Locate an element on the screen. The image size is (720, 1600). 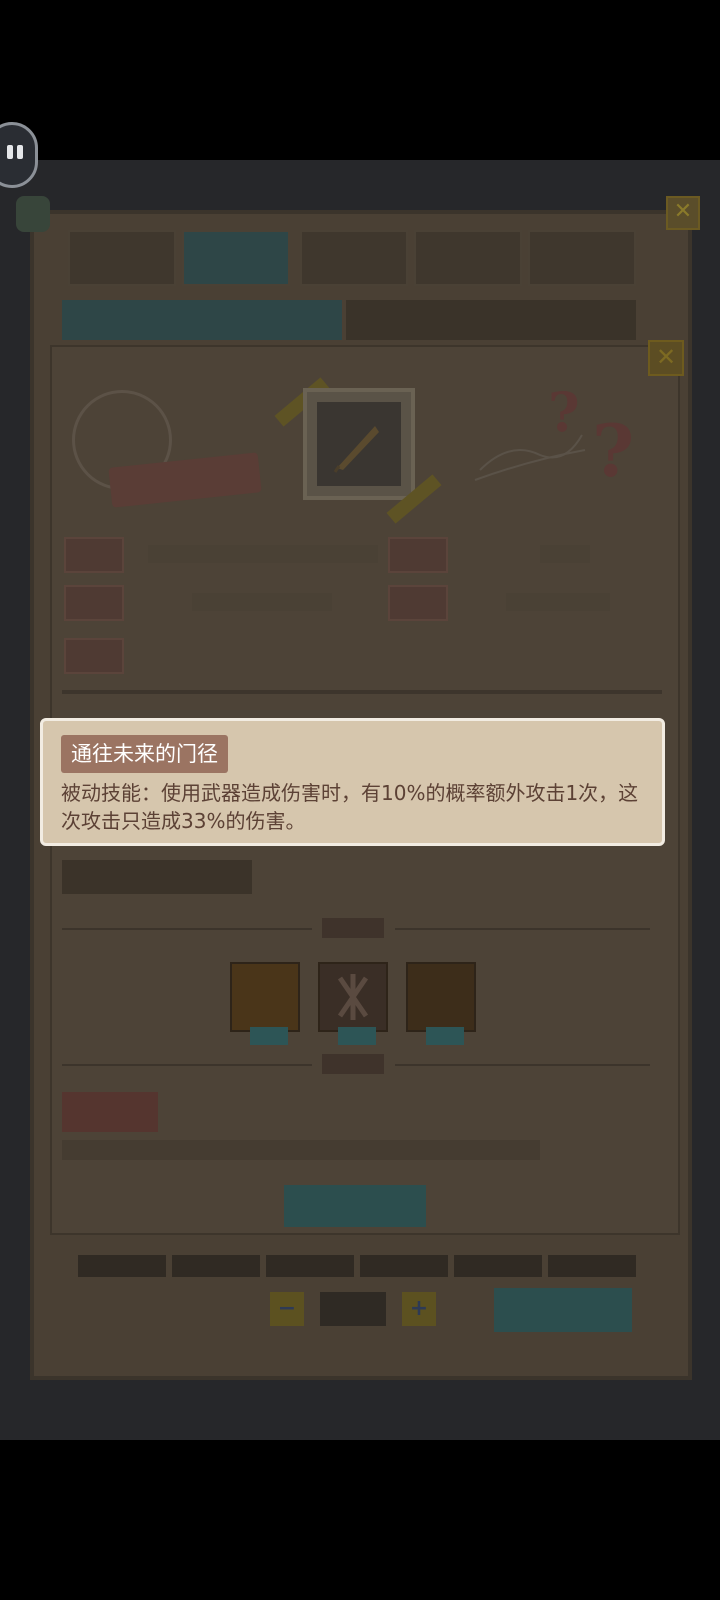
use-button is located at coordinates (563, 1310).